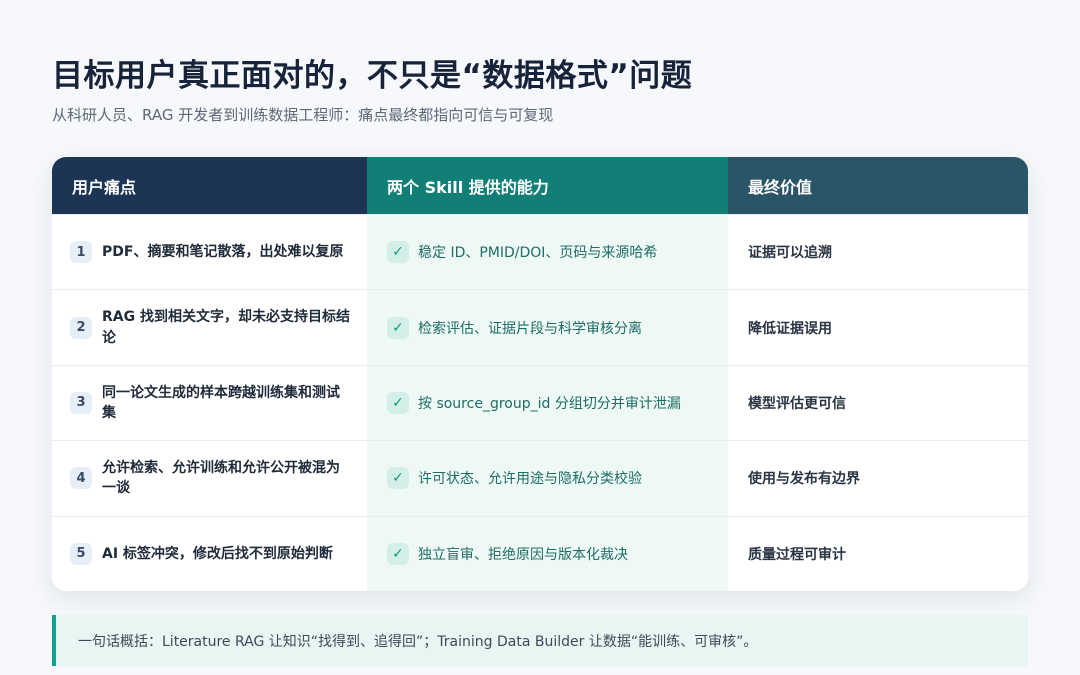 Image resolution: width=1080 pixels, height=675 pixels. Describe the element at coordinates (81, 252) in the screenshot. I see `row-number-badge: 1` at that location.